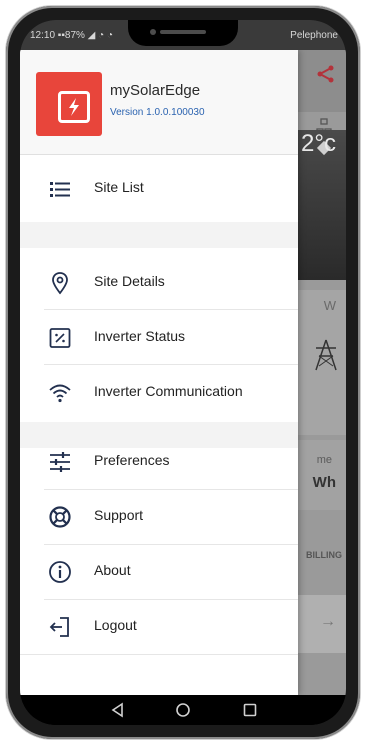 This screenshot has width=368, height=743. I want to click on menu-item-inverter-communication: Inverter Communication, so click(159, 393).